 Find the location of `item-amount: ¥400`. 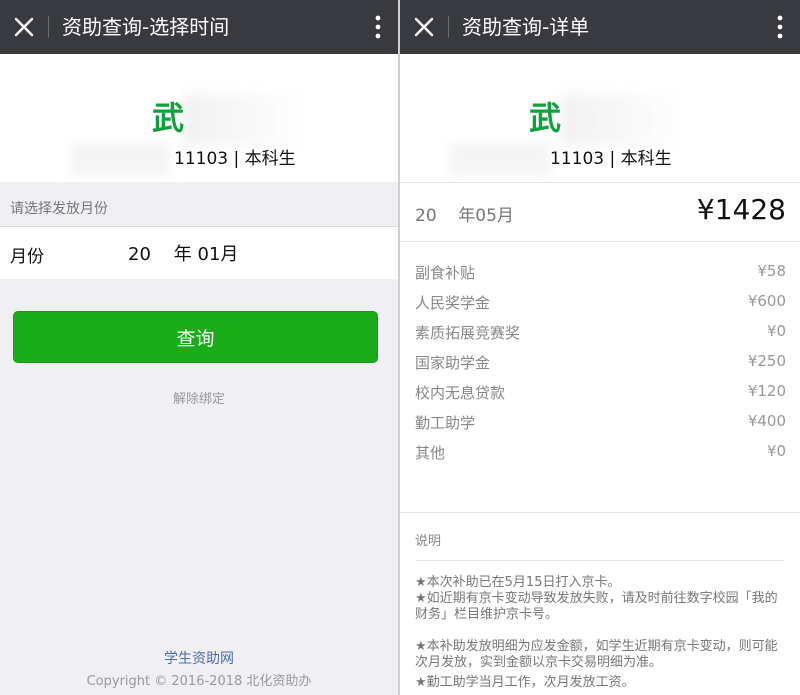

item-amount: ¥400 is located at coordinates (766, 421).